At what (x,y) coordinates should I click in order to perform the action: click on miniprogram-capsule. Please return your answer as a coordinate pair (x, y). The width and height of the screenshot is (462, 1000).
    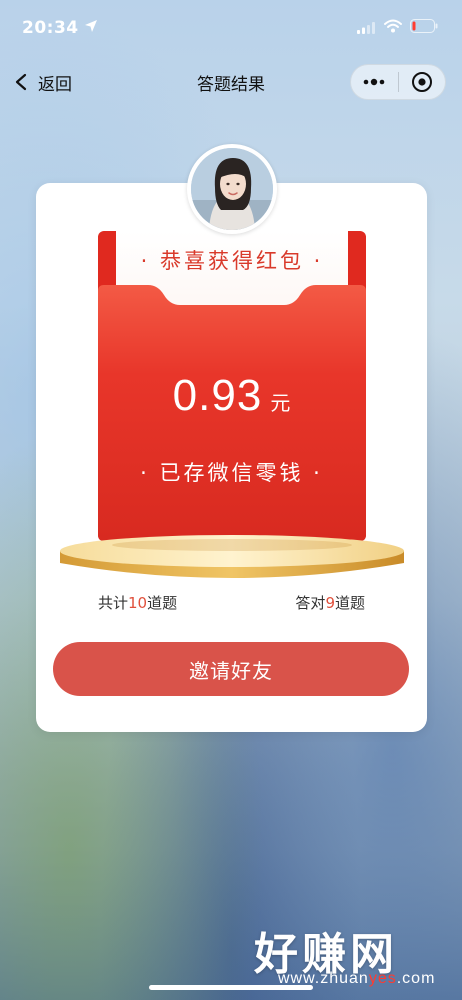
    Looking at the image, I should click on (398, 82).